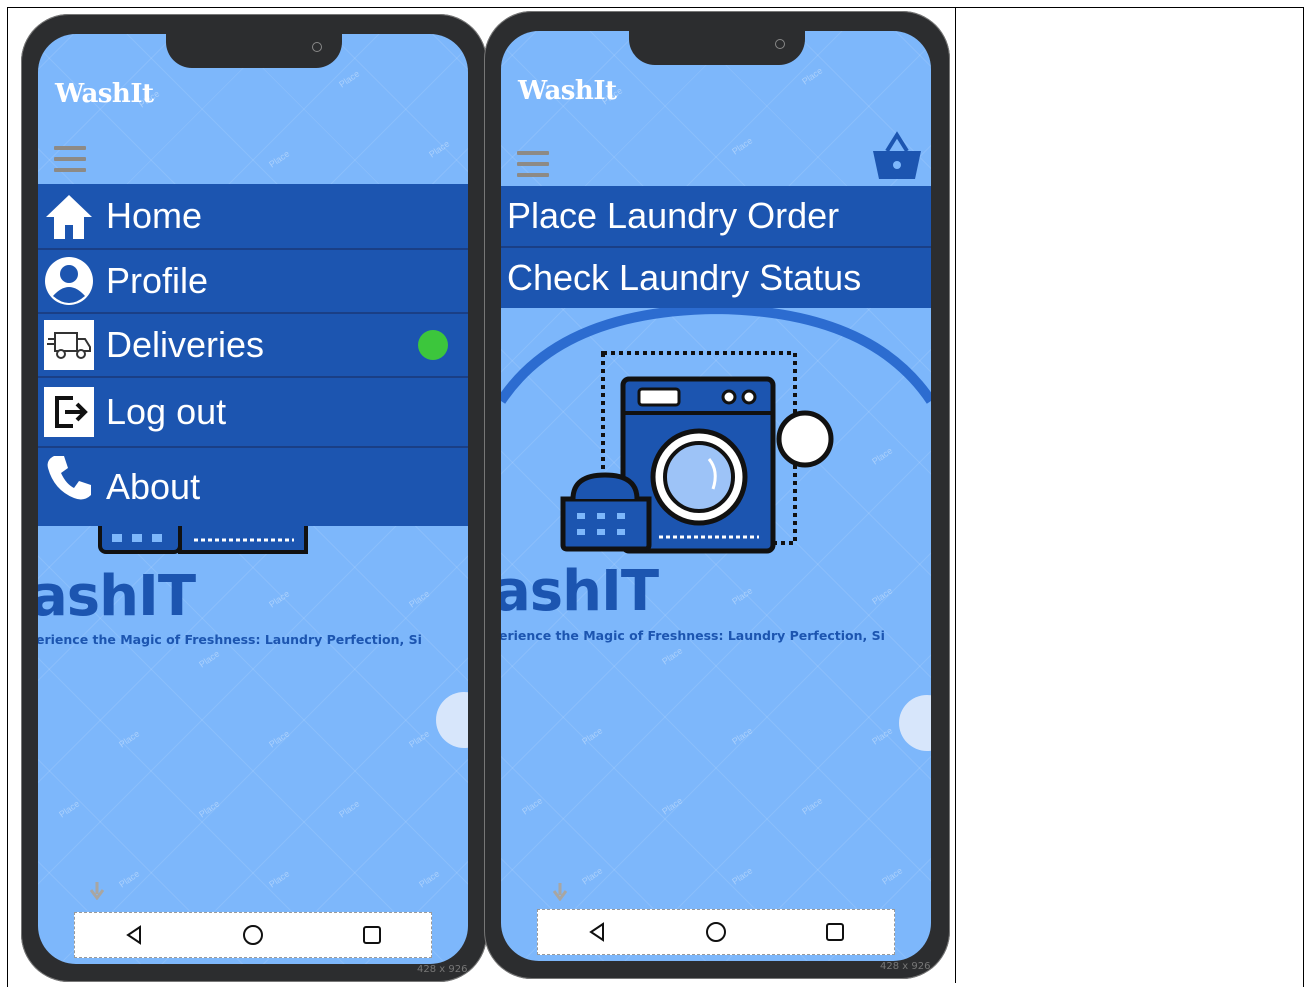 This screenshot has height=987, width=1307. What do you see at coordinates (69, 477) in the screenshot?
I see `phone-icon` at bounding box center [69, 477].